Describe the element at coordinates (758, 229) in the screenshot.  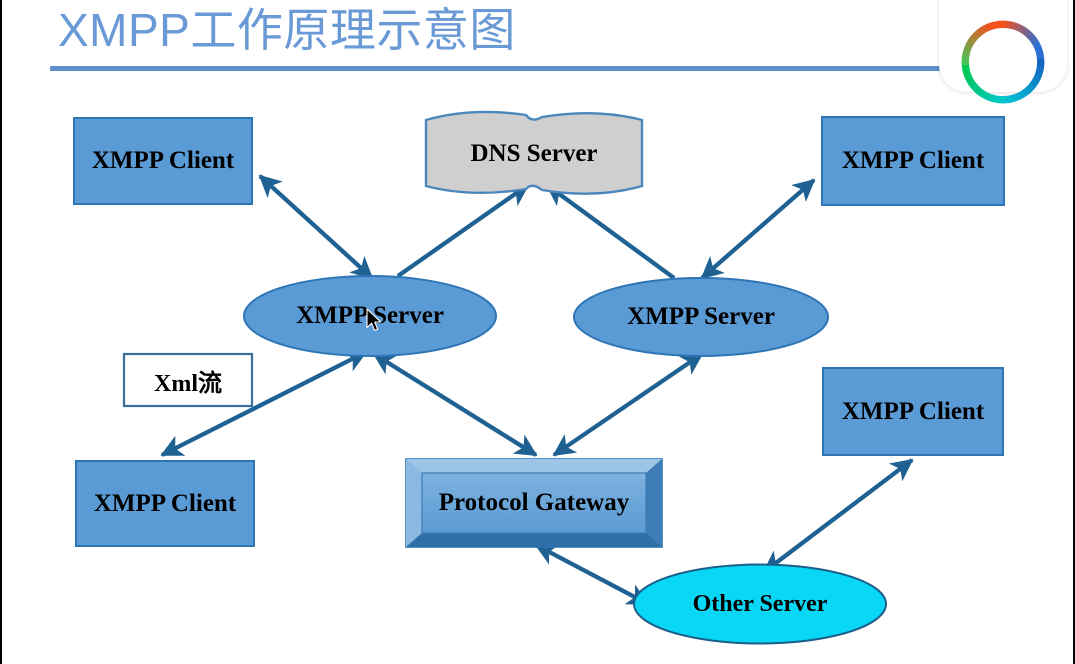
I see `conn-server-right-client-tr` at that location.